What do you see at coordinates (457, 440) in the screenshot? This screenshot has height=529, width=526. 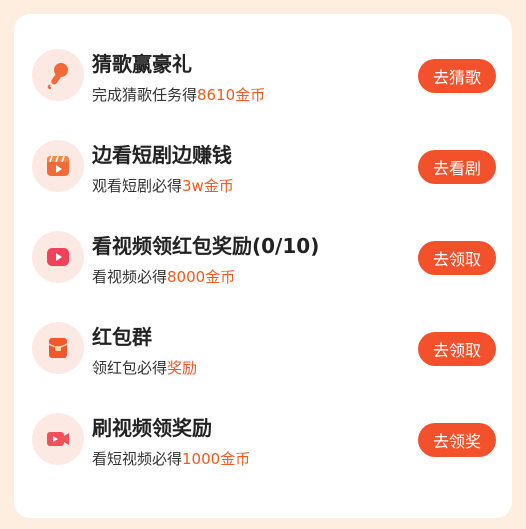 I see `claim-video-scroll-button: 去领奖` at bounding box center [457, 440].